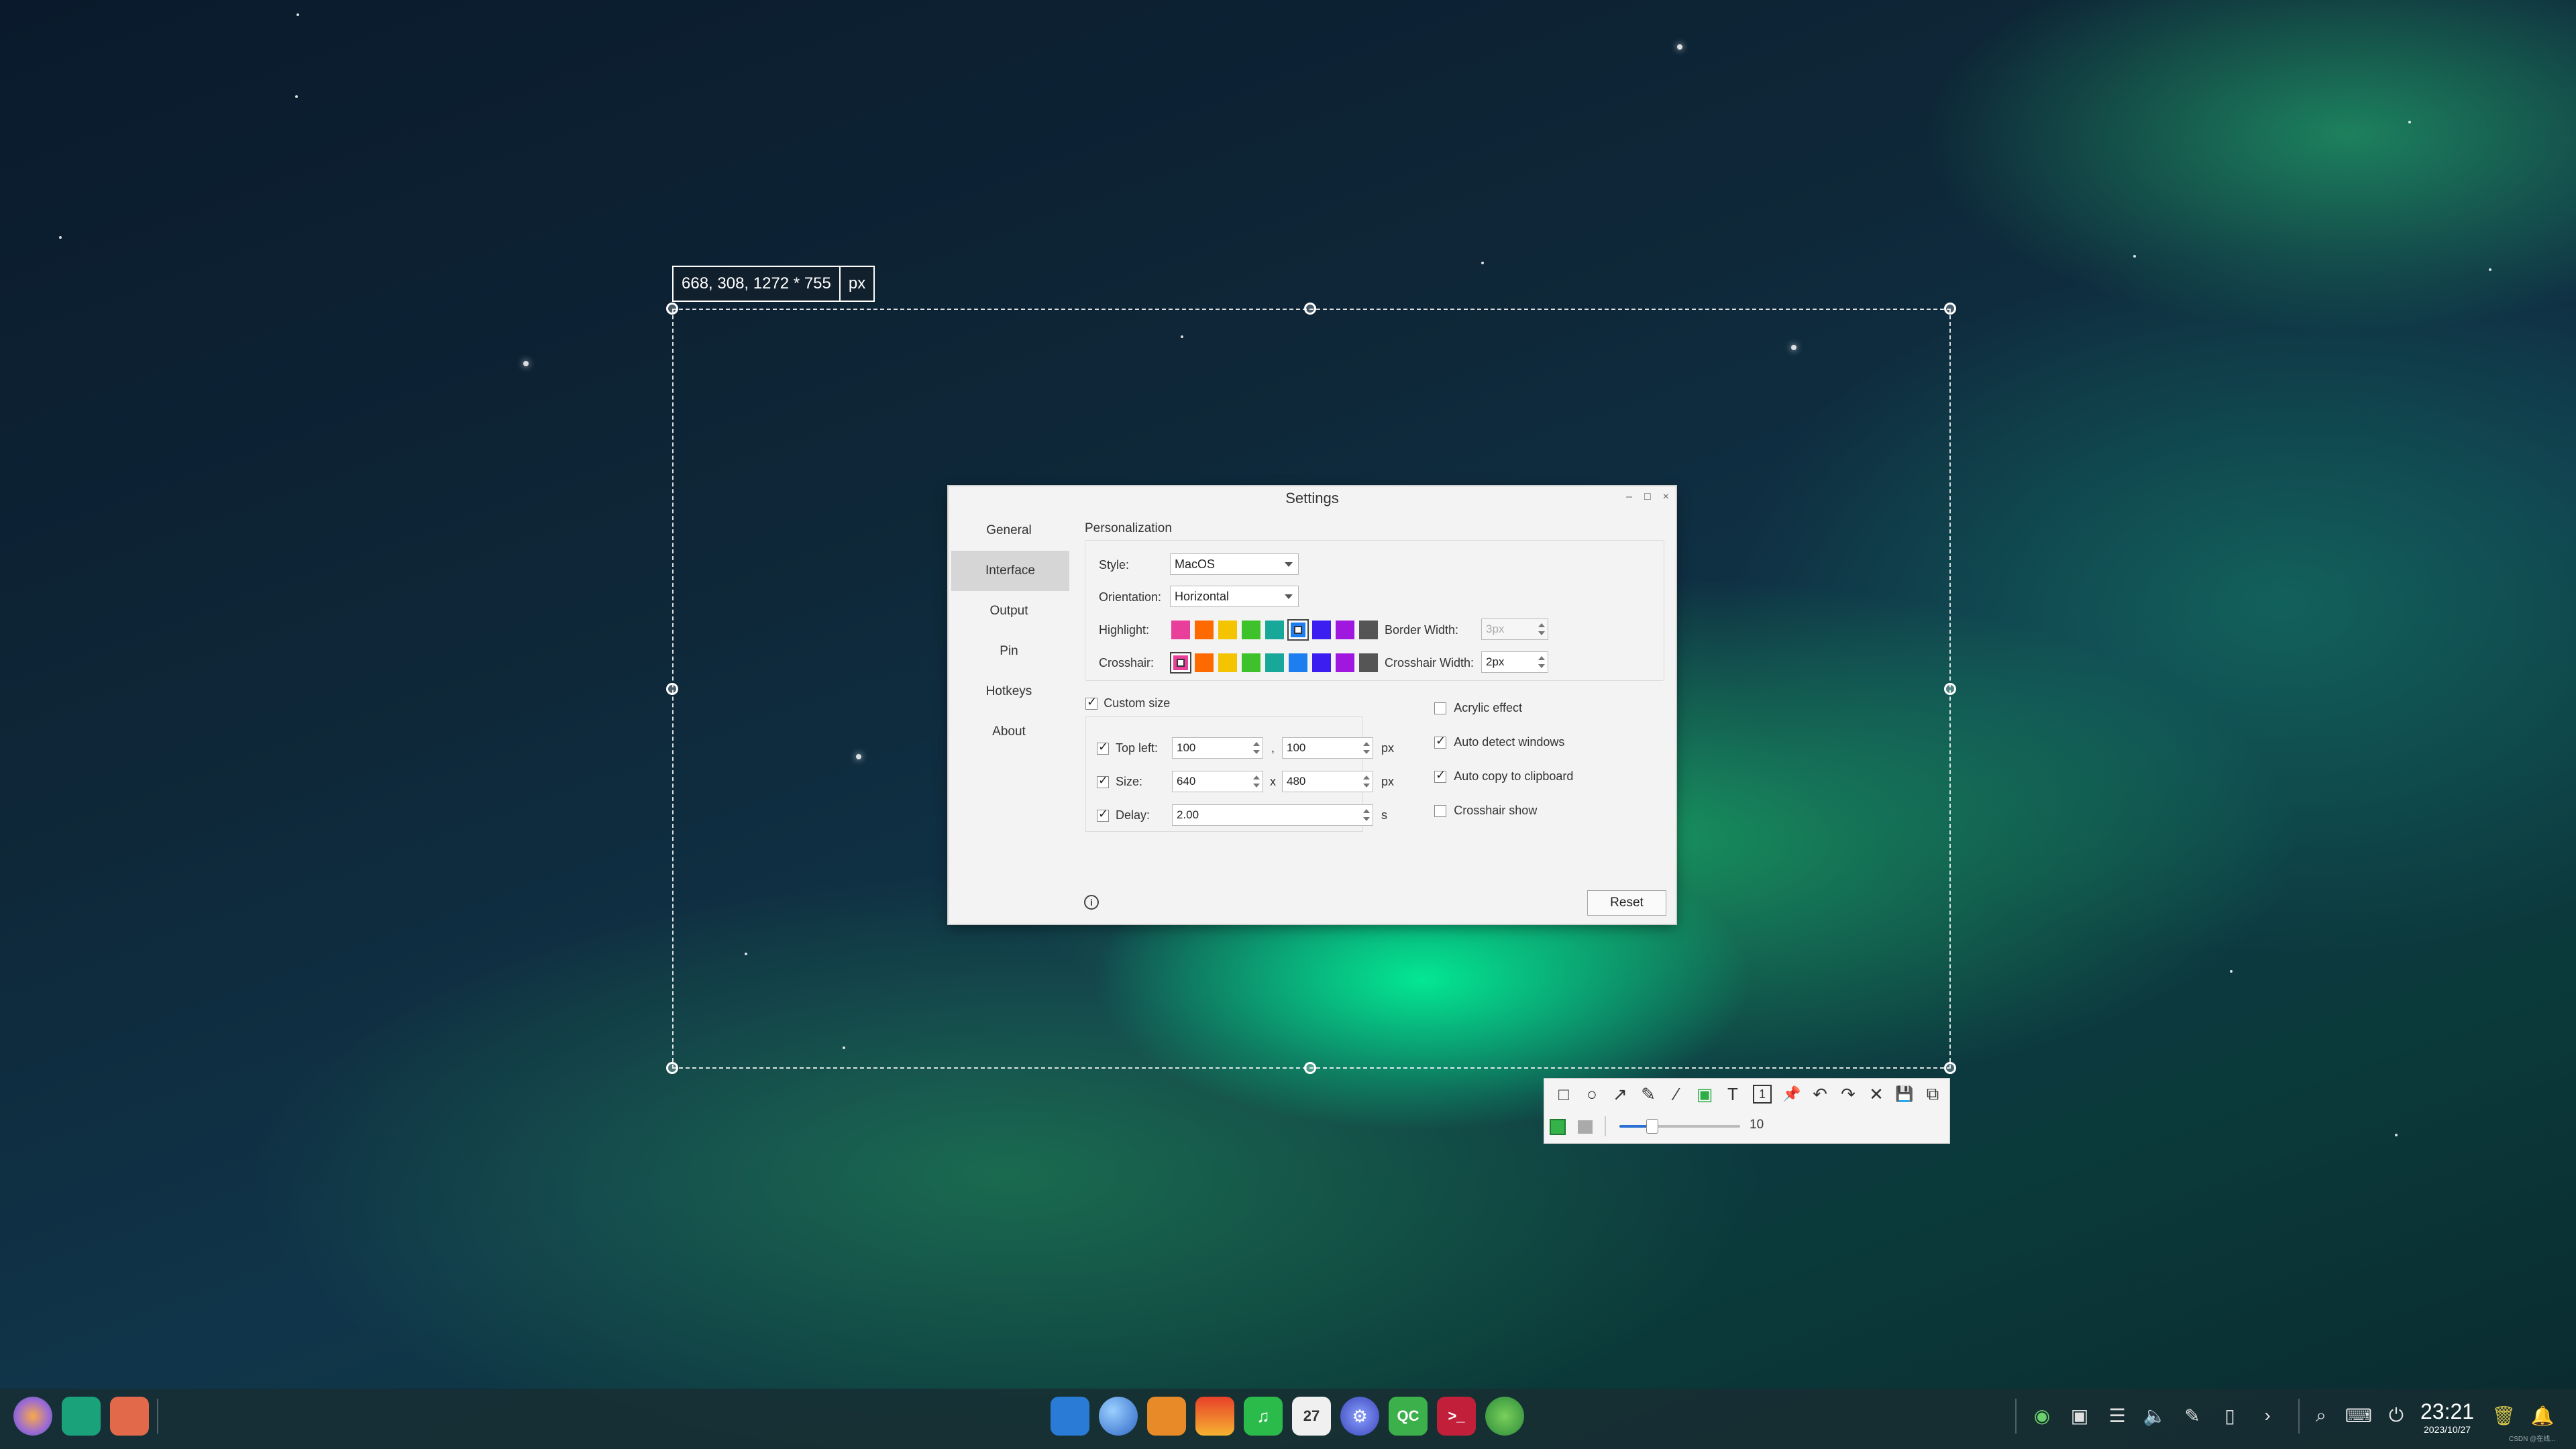 This screenshot has height=1449, width=2576. Describe the element at coordinates (1499, 742) in the screenshot. I see `option-auto-detect-windows: Auto detect windows` at that location.